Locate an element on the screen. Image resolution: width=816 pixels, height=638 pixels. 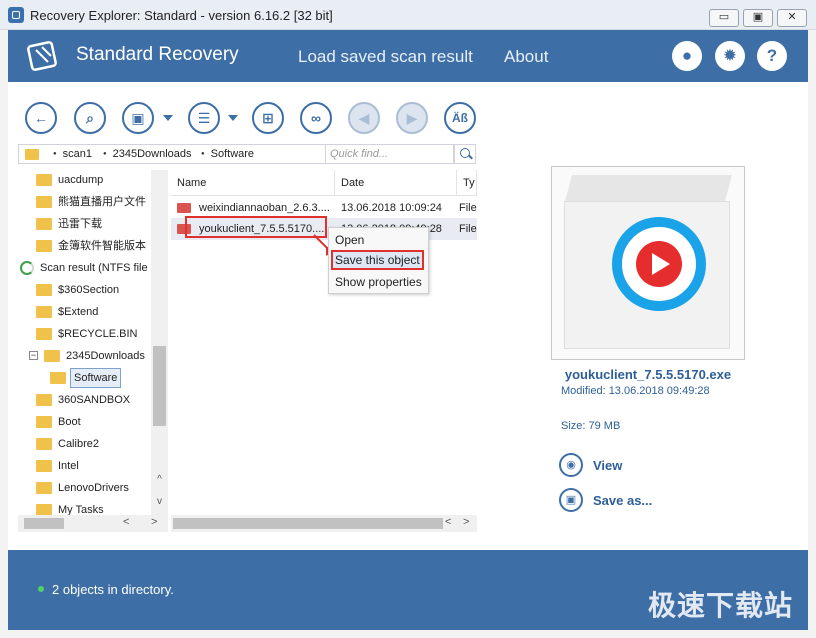
search-icon: ⌕ is located at coordinates (90, 118).